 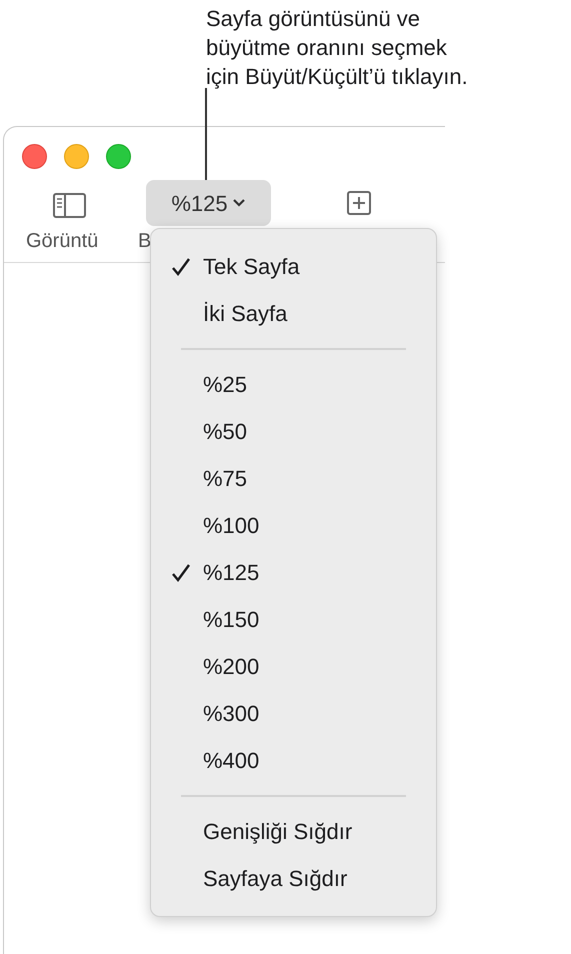 I want to click on menu-item: %125, so click(x=293, y=572).